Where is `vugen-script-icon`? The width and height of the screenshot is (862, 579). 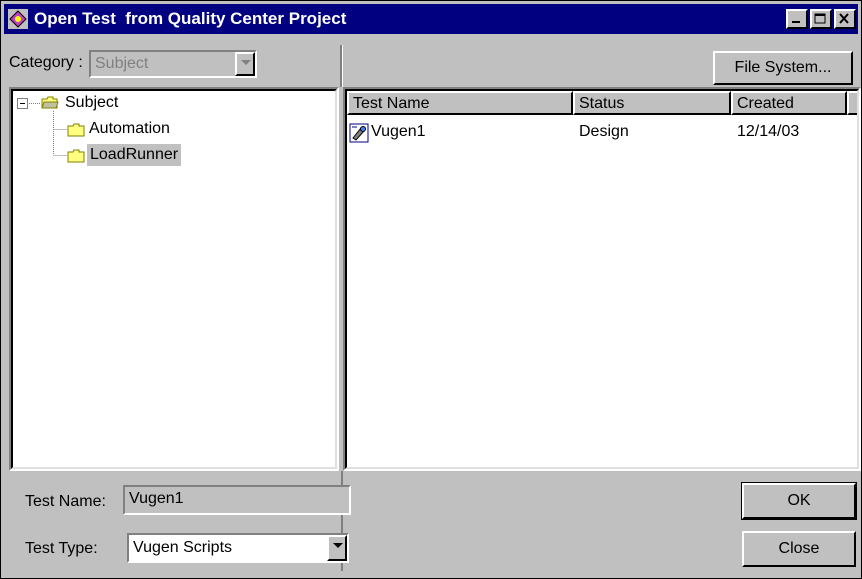 vugen-script-icon is located at coordinates (359, 133).